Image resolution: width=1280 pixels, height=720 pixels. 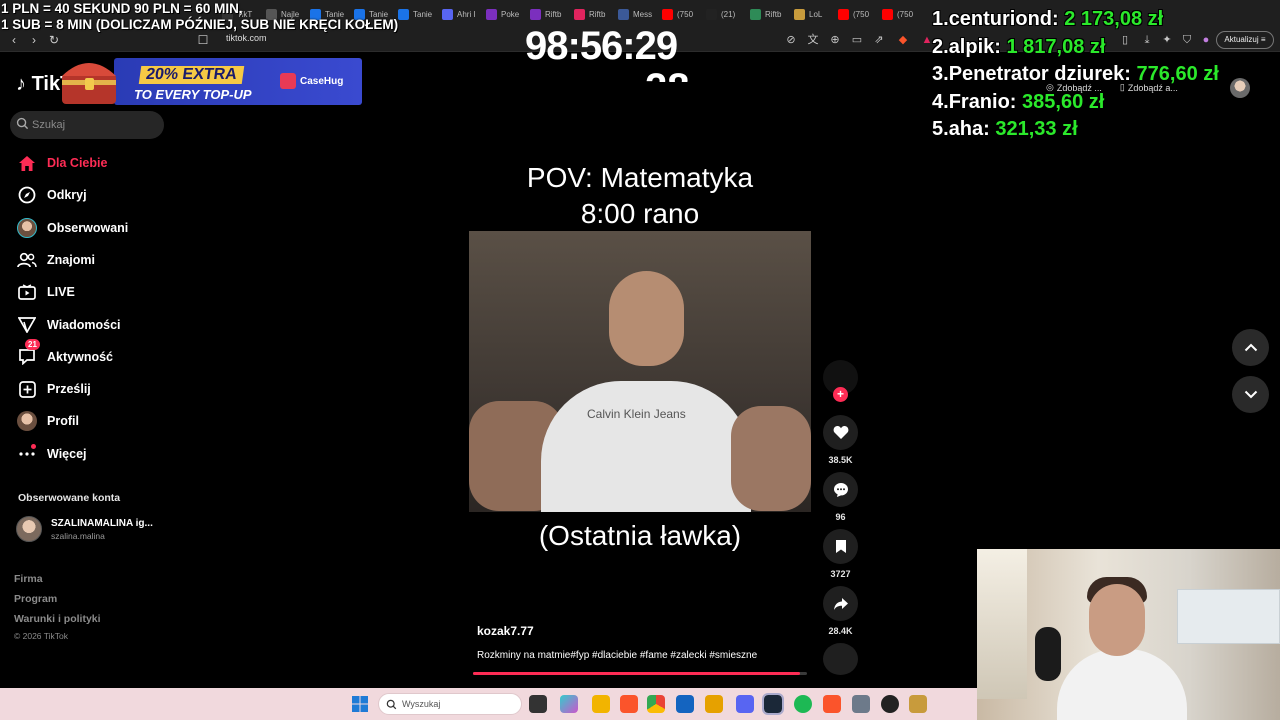 I want to click on video-progress-bar, so click(x=640, y=673).